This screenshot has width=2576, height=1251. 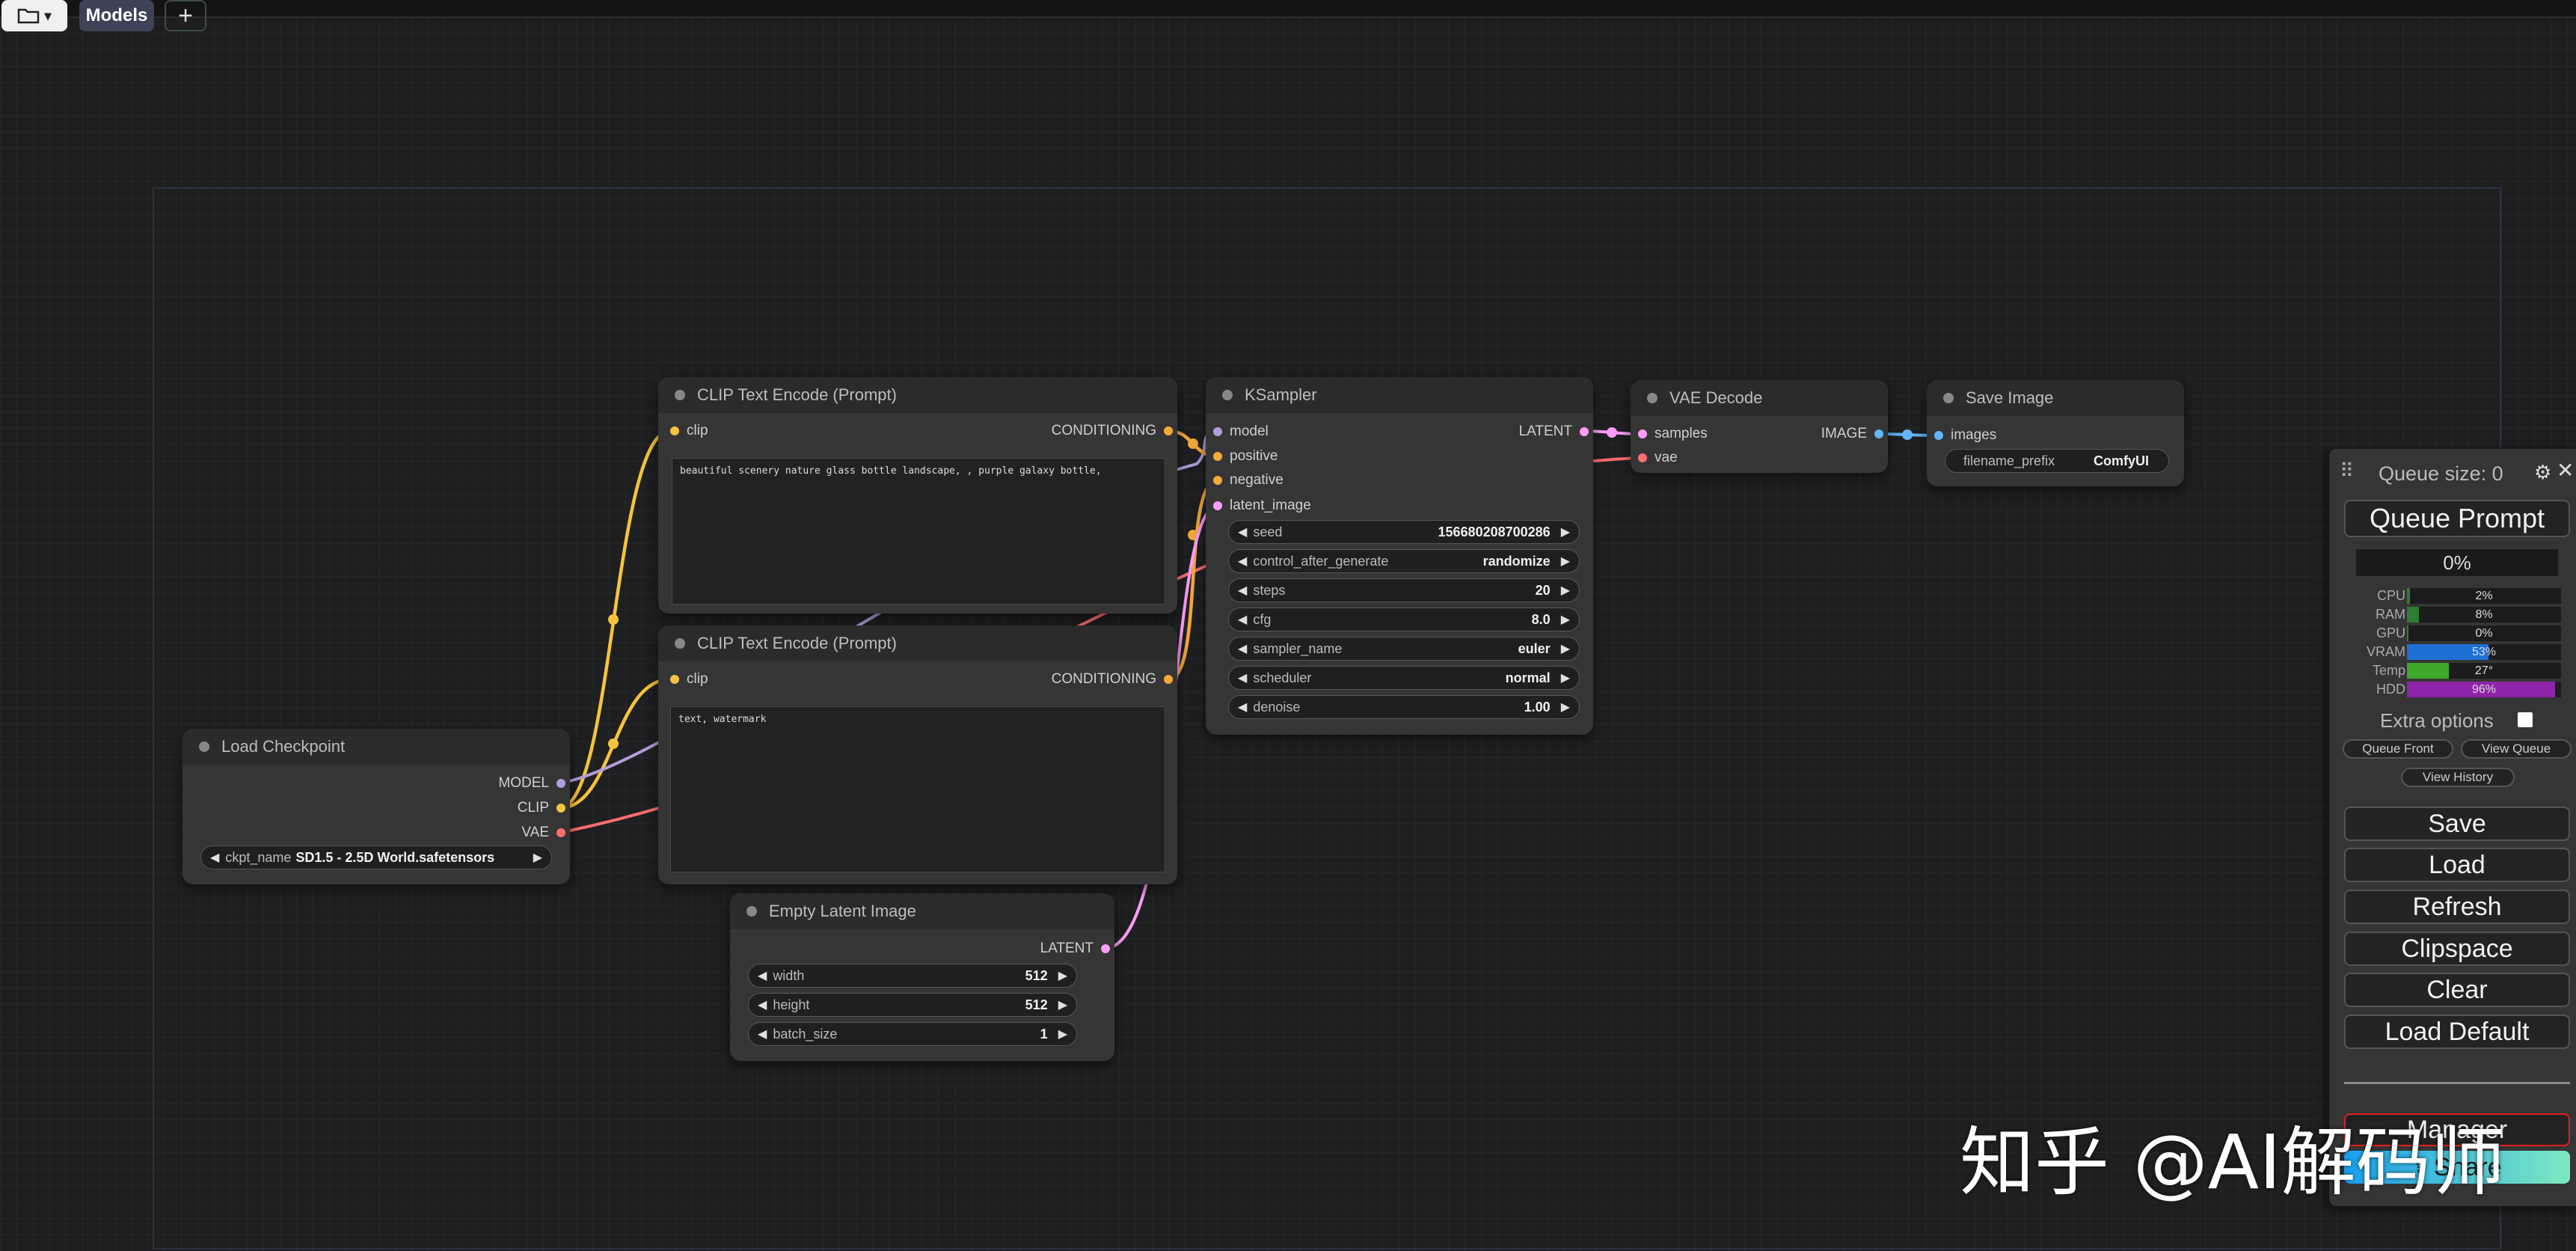 What do you see at coordinates (2388, 670) in the screenshot?
I see `monitor-label: Temp` at bounding box center [2388, 670].